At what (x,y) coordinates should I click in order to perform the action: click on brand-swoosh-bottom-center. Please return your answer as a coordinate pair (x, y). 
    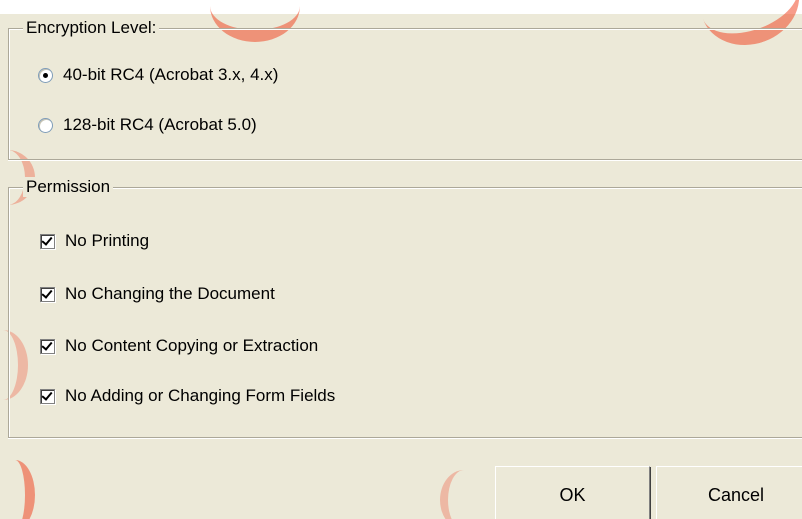
    Looking at the image, I should click on (464, 494).